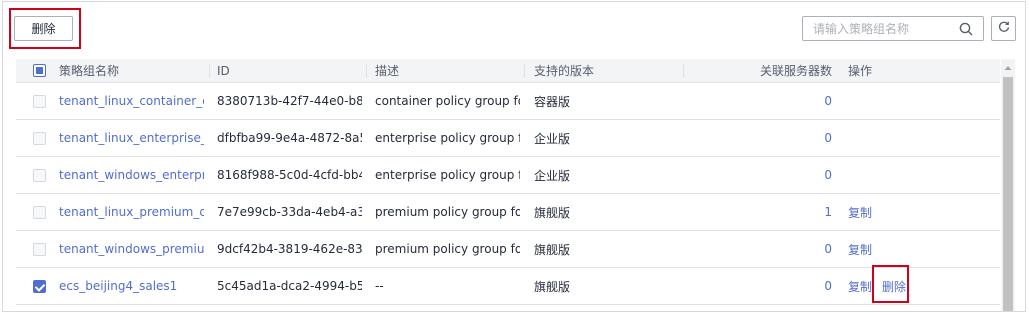 The height and width of the screenshot is (315, 1029). Describe the element at coordinates (774, 212) in the screenshot. I see `server-count-link: 1` at that location.